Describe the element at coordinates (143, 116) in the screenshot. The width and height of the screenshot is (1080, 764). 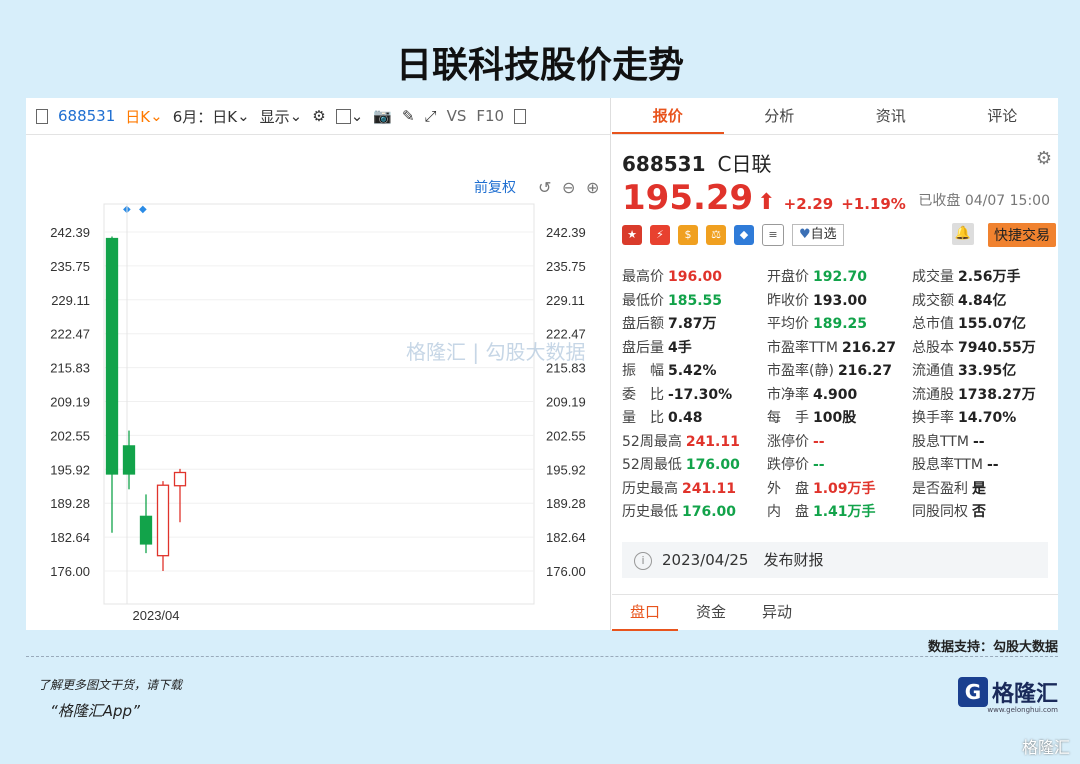
I see `period-select: 日K ⌄` at that location.